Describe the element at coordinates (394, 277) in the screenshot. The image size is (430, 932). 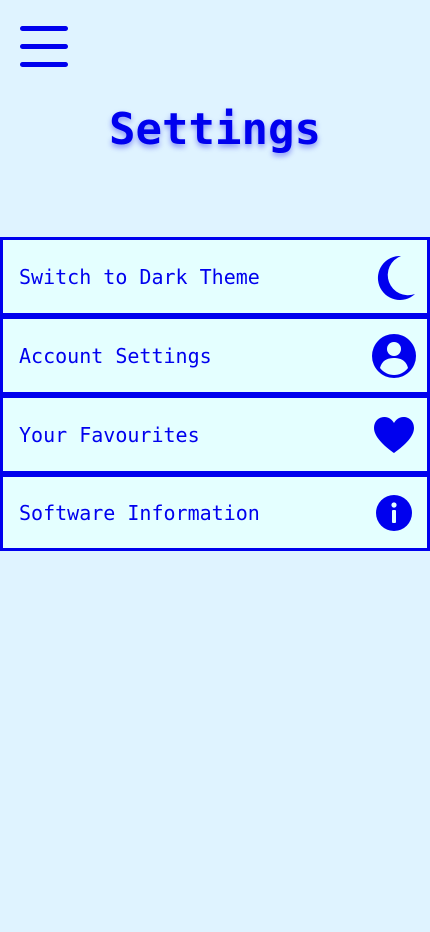
I see `moon-icon` at that location.